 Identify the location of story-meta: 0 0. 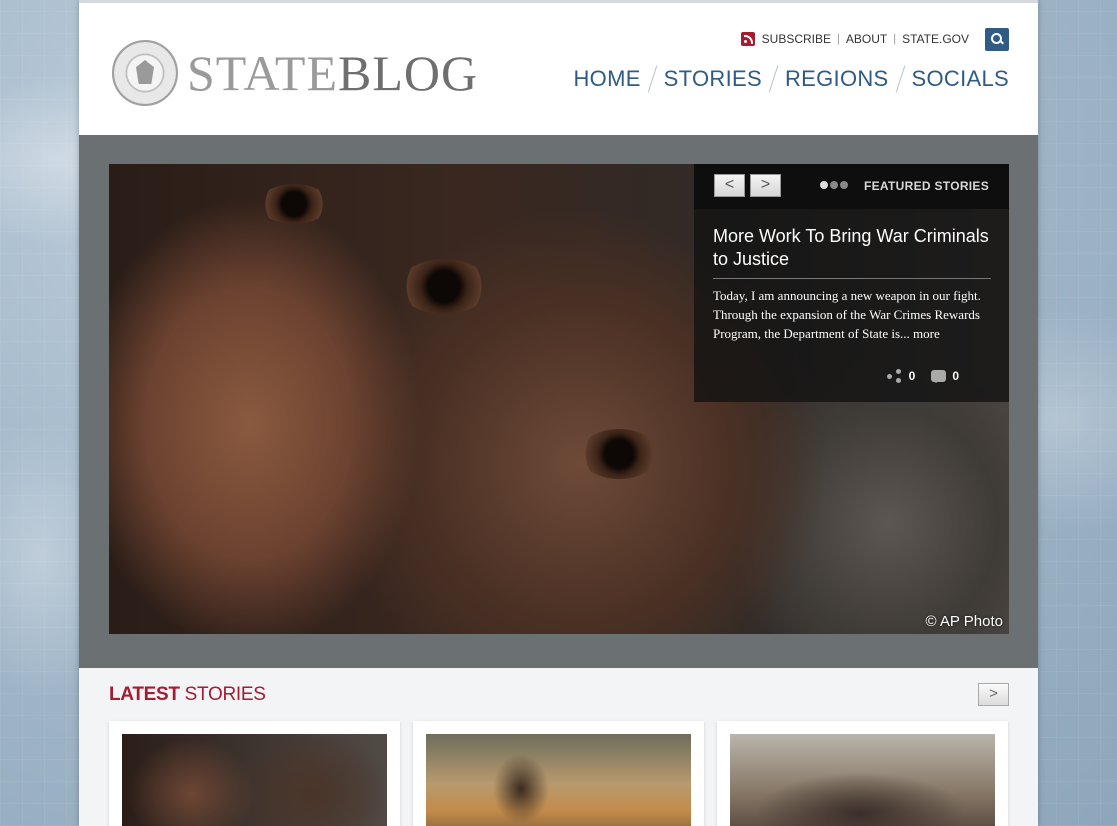
(922, 376).